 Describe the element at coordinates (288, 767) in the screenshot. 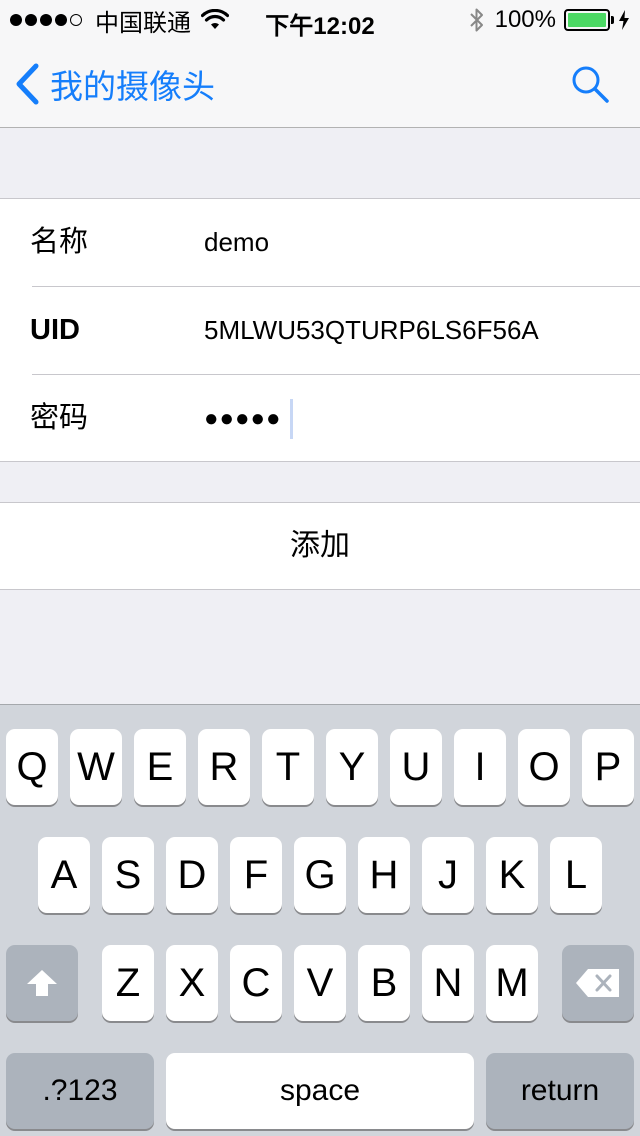

I see `key-t: T` at that location.